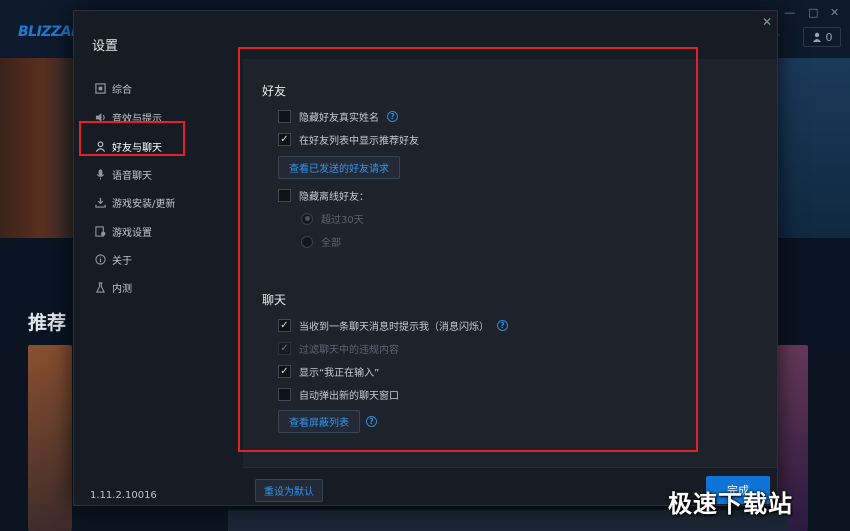 This screenshot has width=850, height=531. What do you see at coordinates (50, 438) in the screenshot?
I see `game-card` at bounding box center [50, 438].